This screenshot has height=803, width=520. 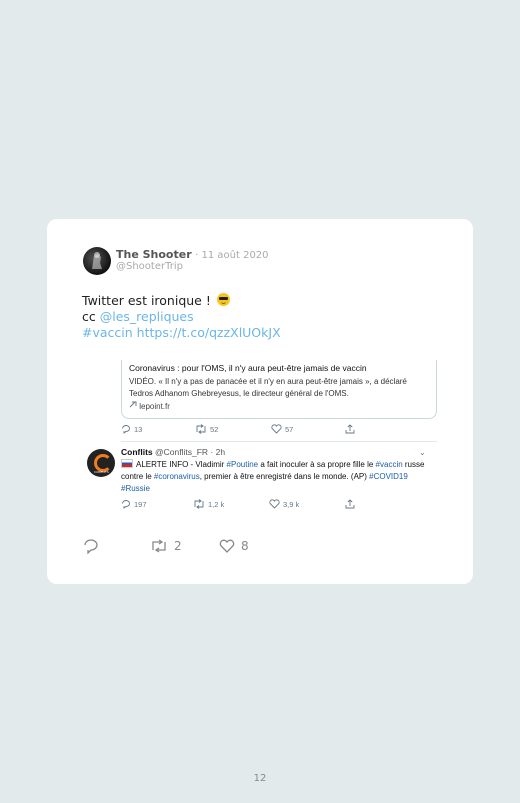 What do you see at coordinates (317, 464) in the screenshot?
I see `embedded-text-part: a fait inoculer à sa propre fille le` at bounding box center [317, 464].